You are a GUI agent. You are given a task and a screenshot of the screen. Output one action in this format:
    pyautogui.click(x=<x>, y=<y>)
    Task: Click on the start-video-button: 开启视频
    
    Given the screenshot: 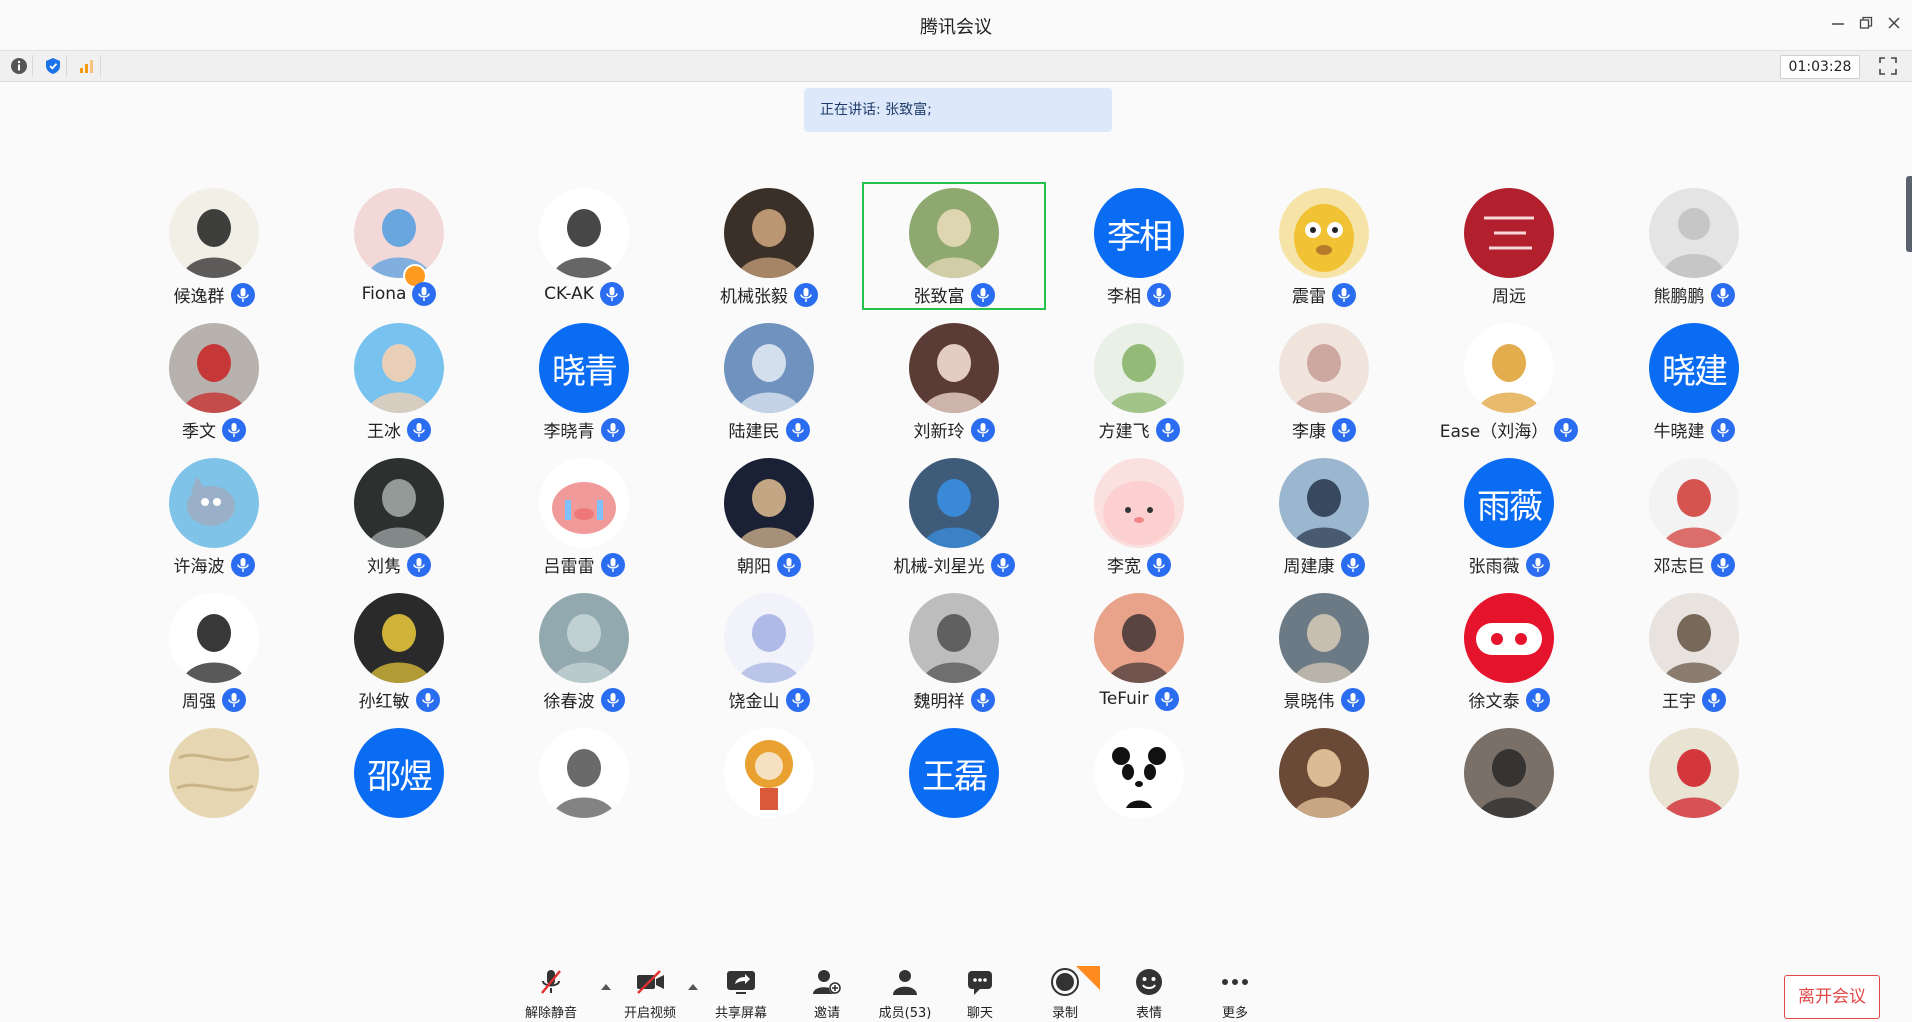 What is the action you would take?
    pyautogui.click(x=650, y=993)
    